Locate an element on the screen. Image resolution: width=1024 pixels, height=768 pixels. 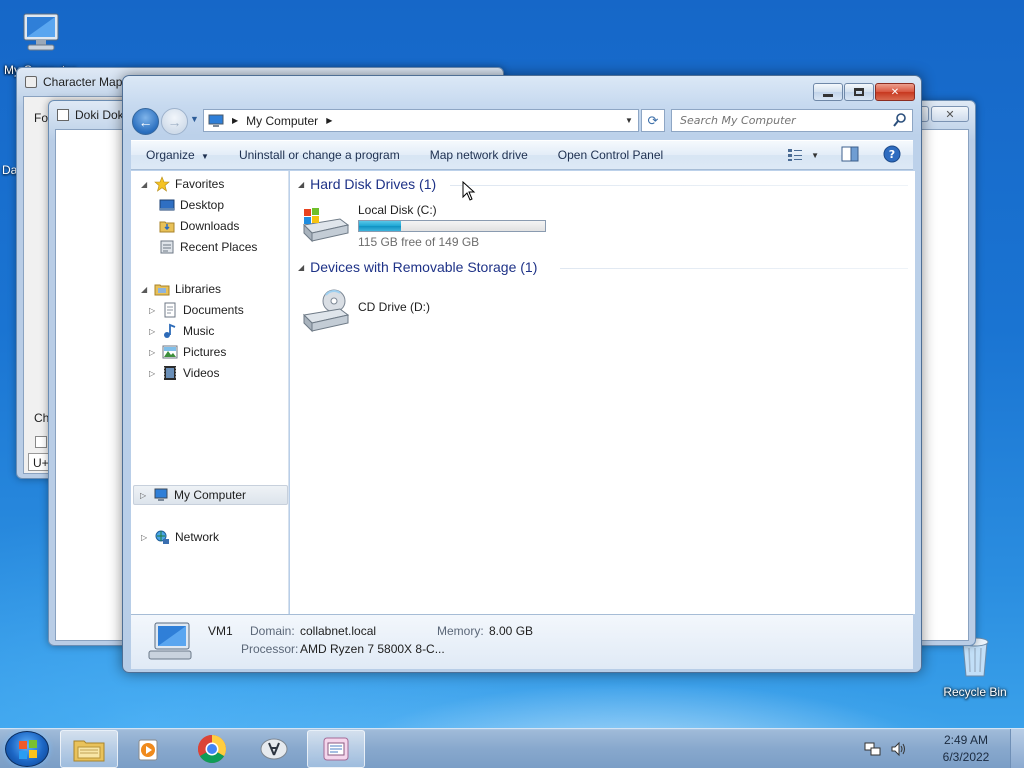
star-icon is located at coordinates (162, 184).